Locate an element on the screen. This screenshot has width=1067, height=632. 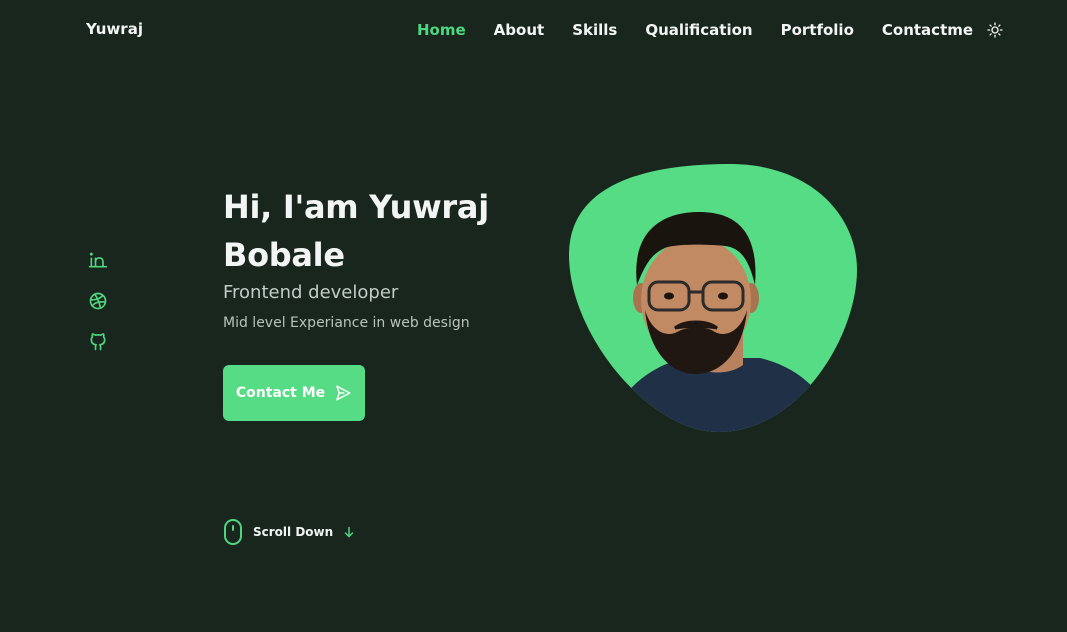
theme-toggle-button is located at coordinates (995, 30).